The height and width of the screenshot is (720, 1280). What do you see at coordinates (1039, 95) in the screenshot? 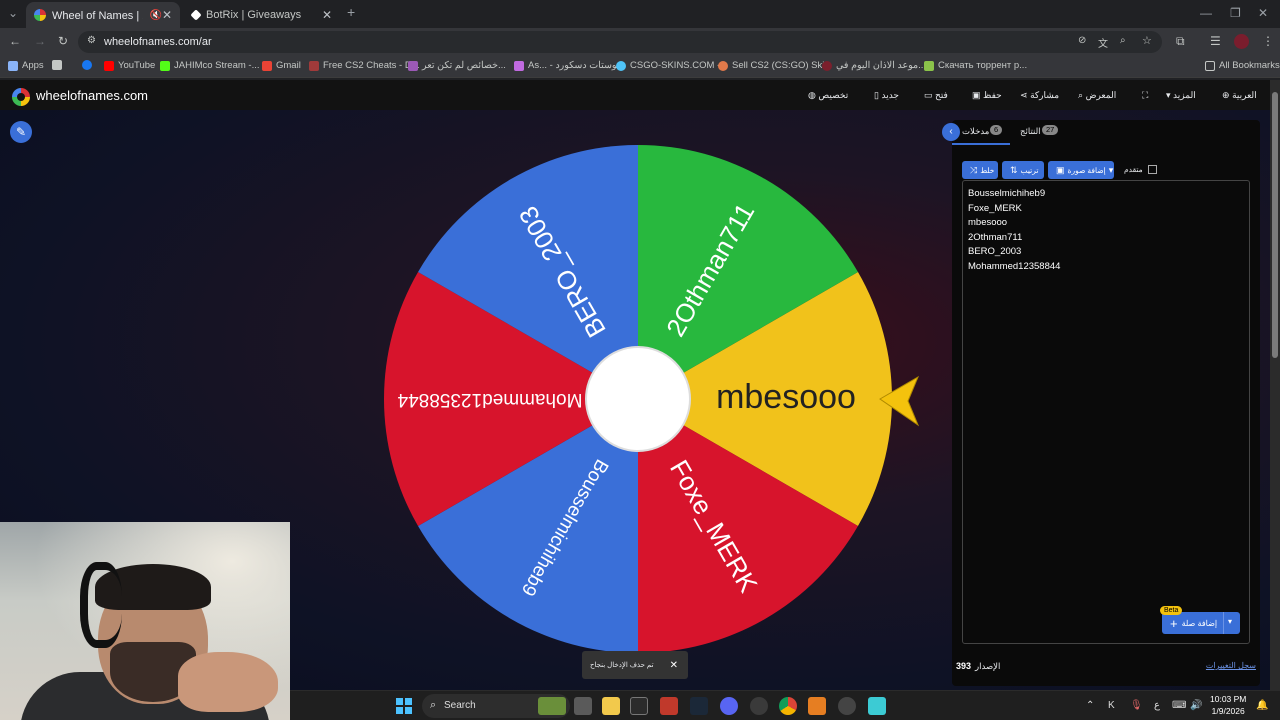
I see `menu-share: ⋖ مشاركة` at bounding box center [1039, 95].